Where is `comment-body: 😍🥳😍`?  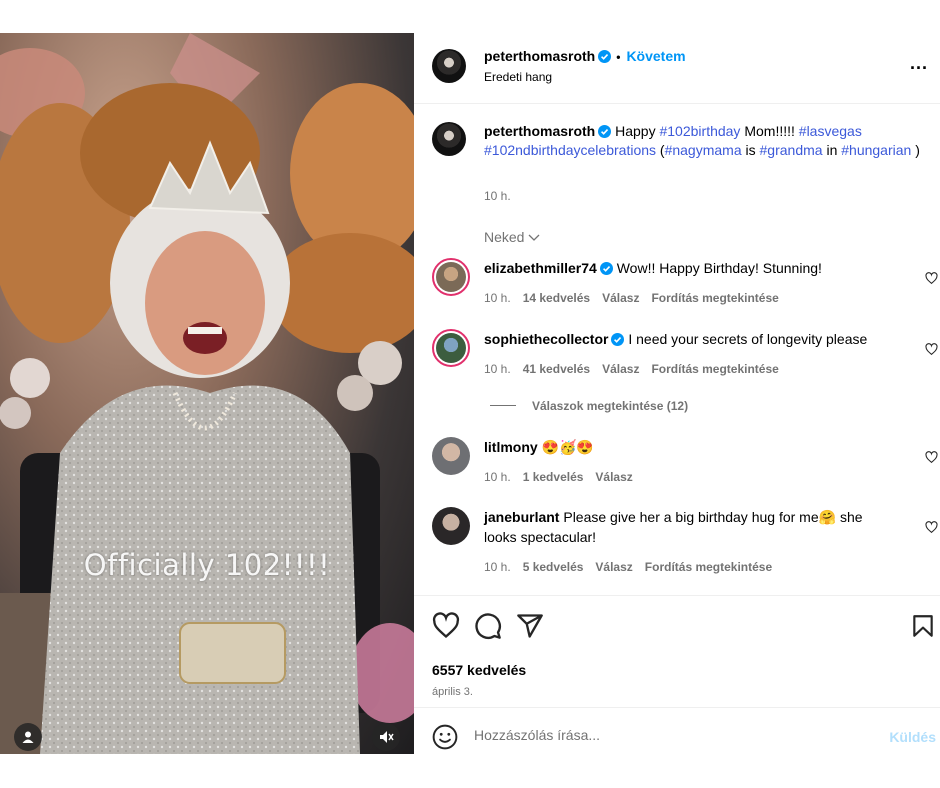
comment-body: 😍🥳😍 is located at coordinates (567, 447).